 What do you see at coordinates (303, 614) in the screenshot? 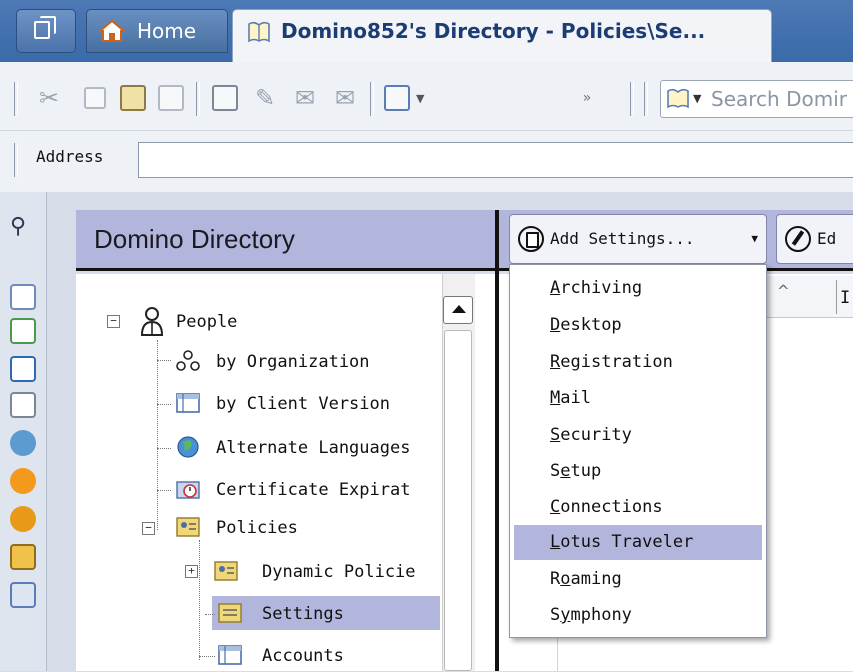
I see `tree-item-settings: Settings` at bounding box center [303, 614].